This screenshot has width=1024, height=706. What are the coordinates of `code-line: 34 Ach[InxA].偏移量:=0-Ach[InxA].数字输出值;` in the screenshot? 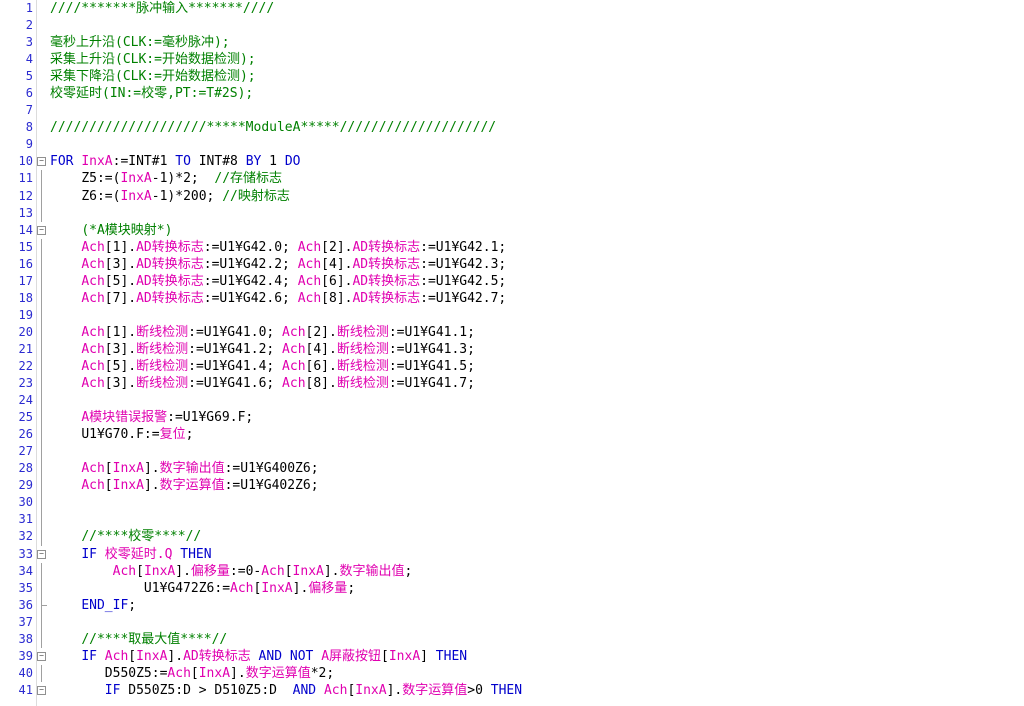 It's located at (512, 571).